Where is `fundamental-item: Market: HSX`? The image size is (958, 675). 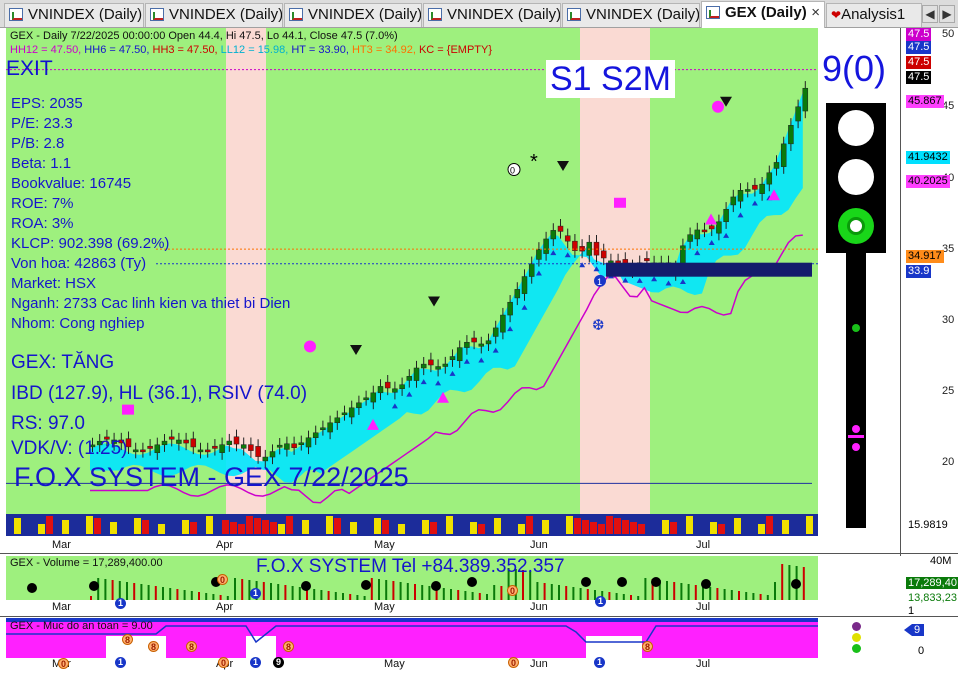
fundamental-item: Market: HSX is located at coordinates (54, 283).